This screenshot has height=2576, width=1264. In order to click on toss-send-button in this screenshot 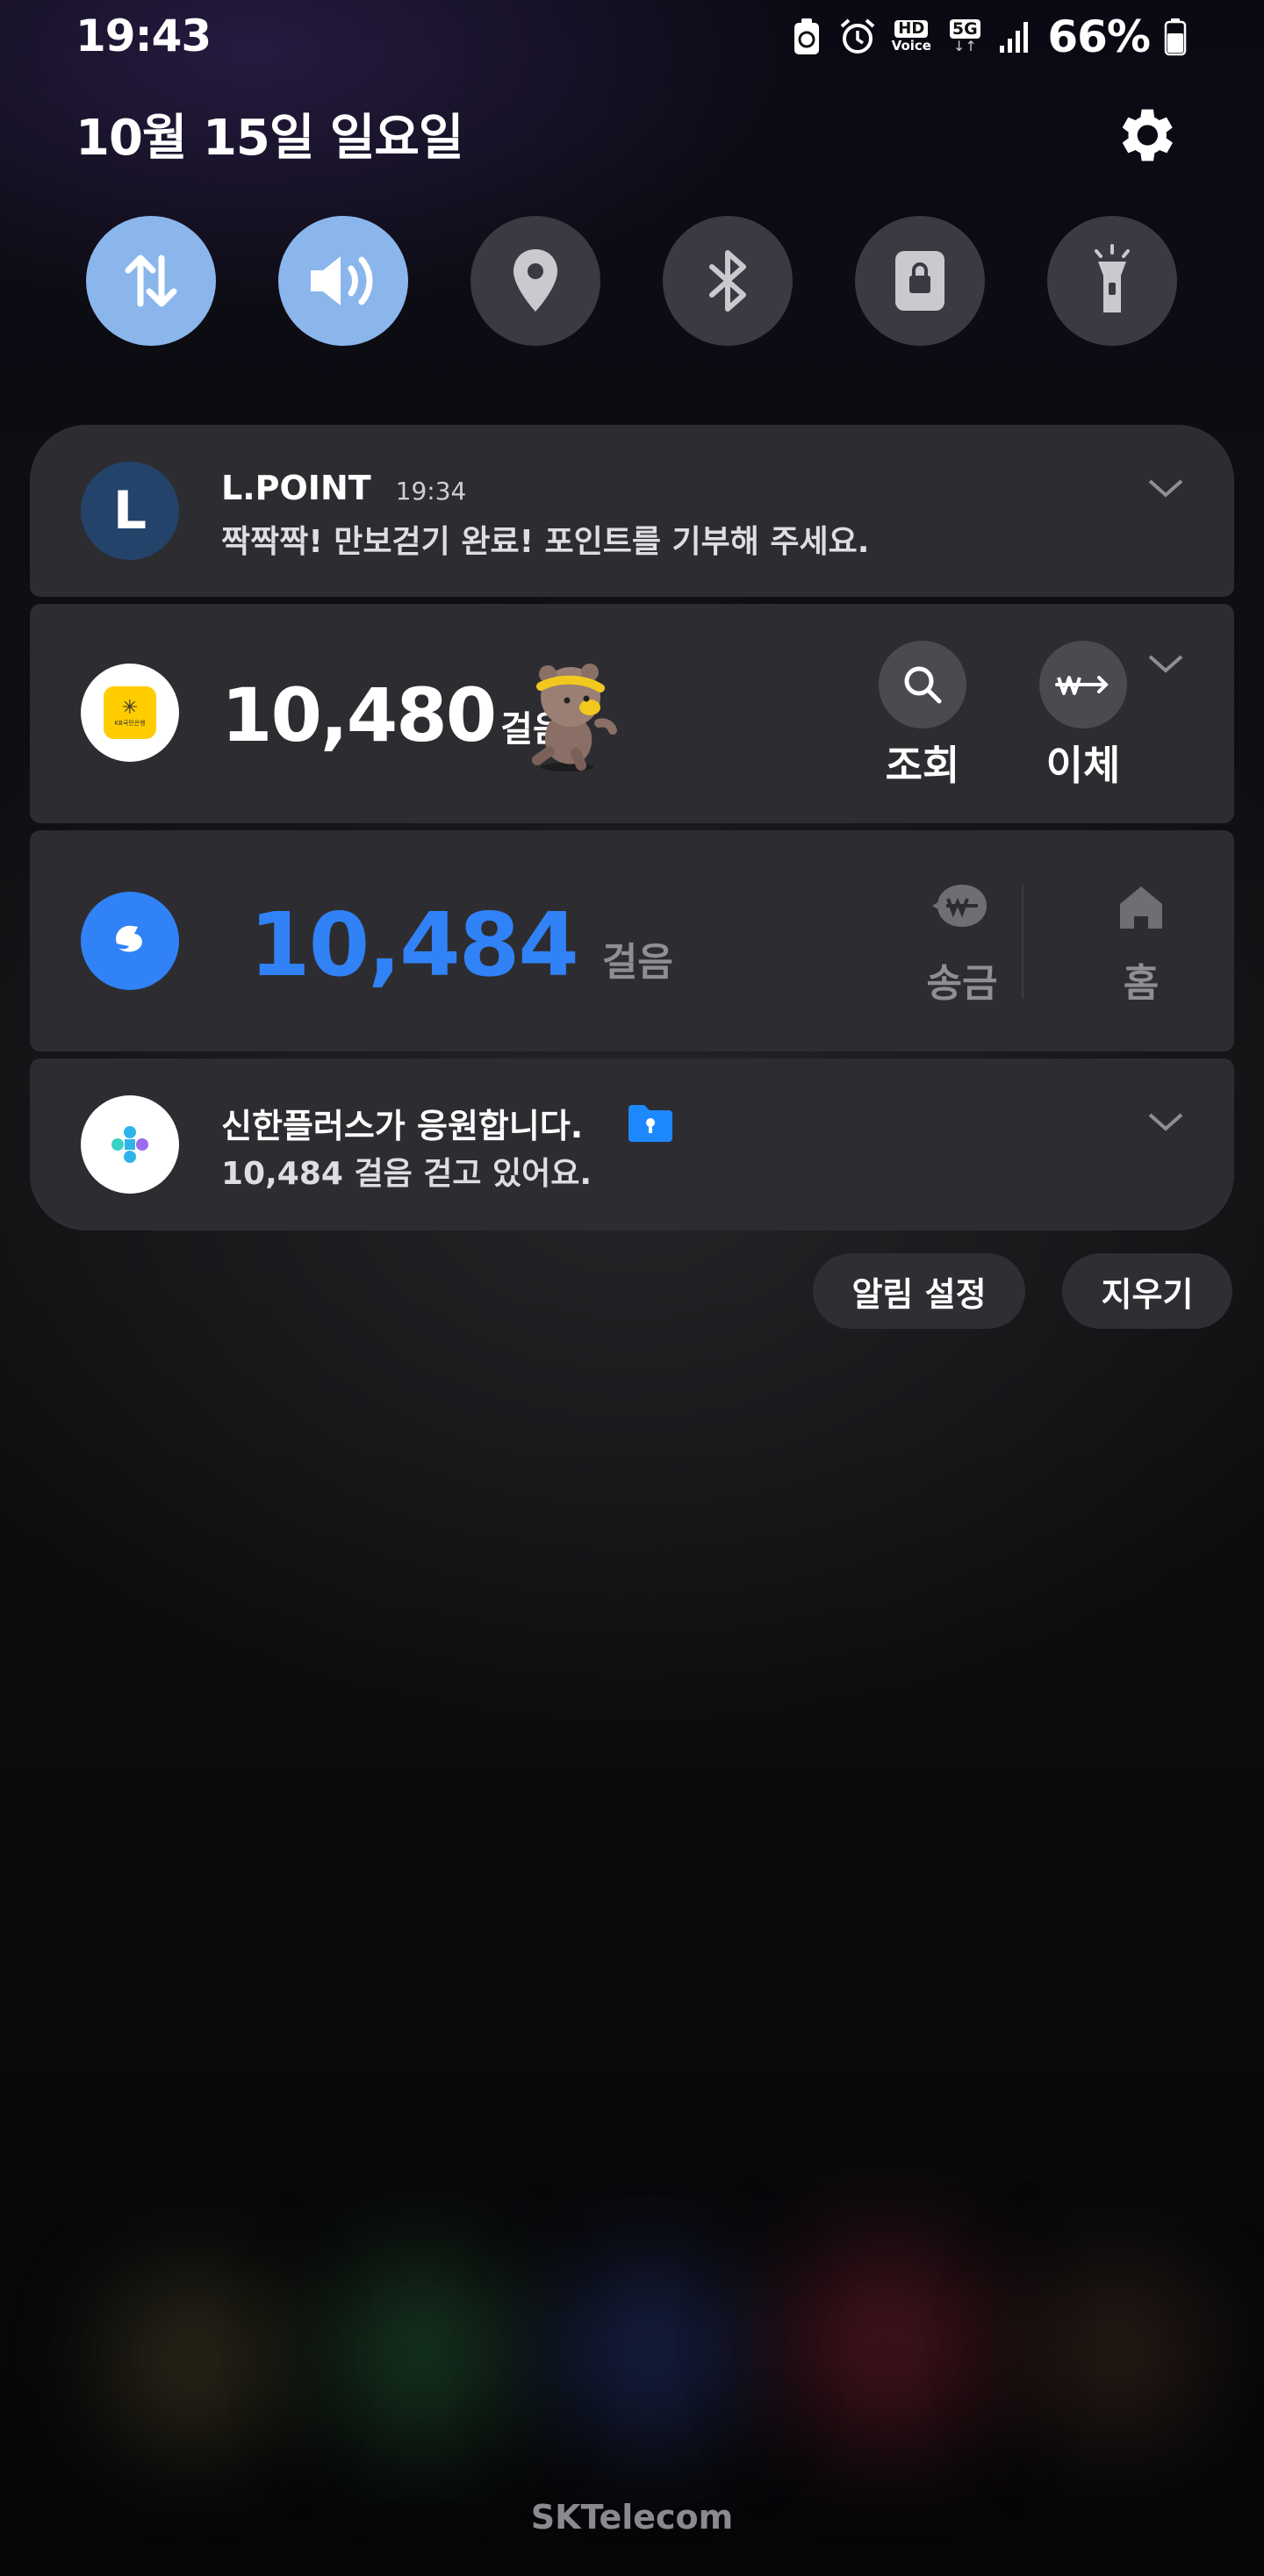, I will do `click(962, 907)`.